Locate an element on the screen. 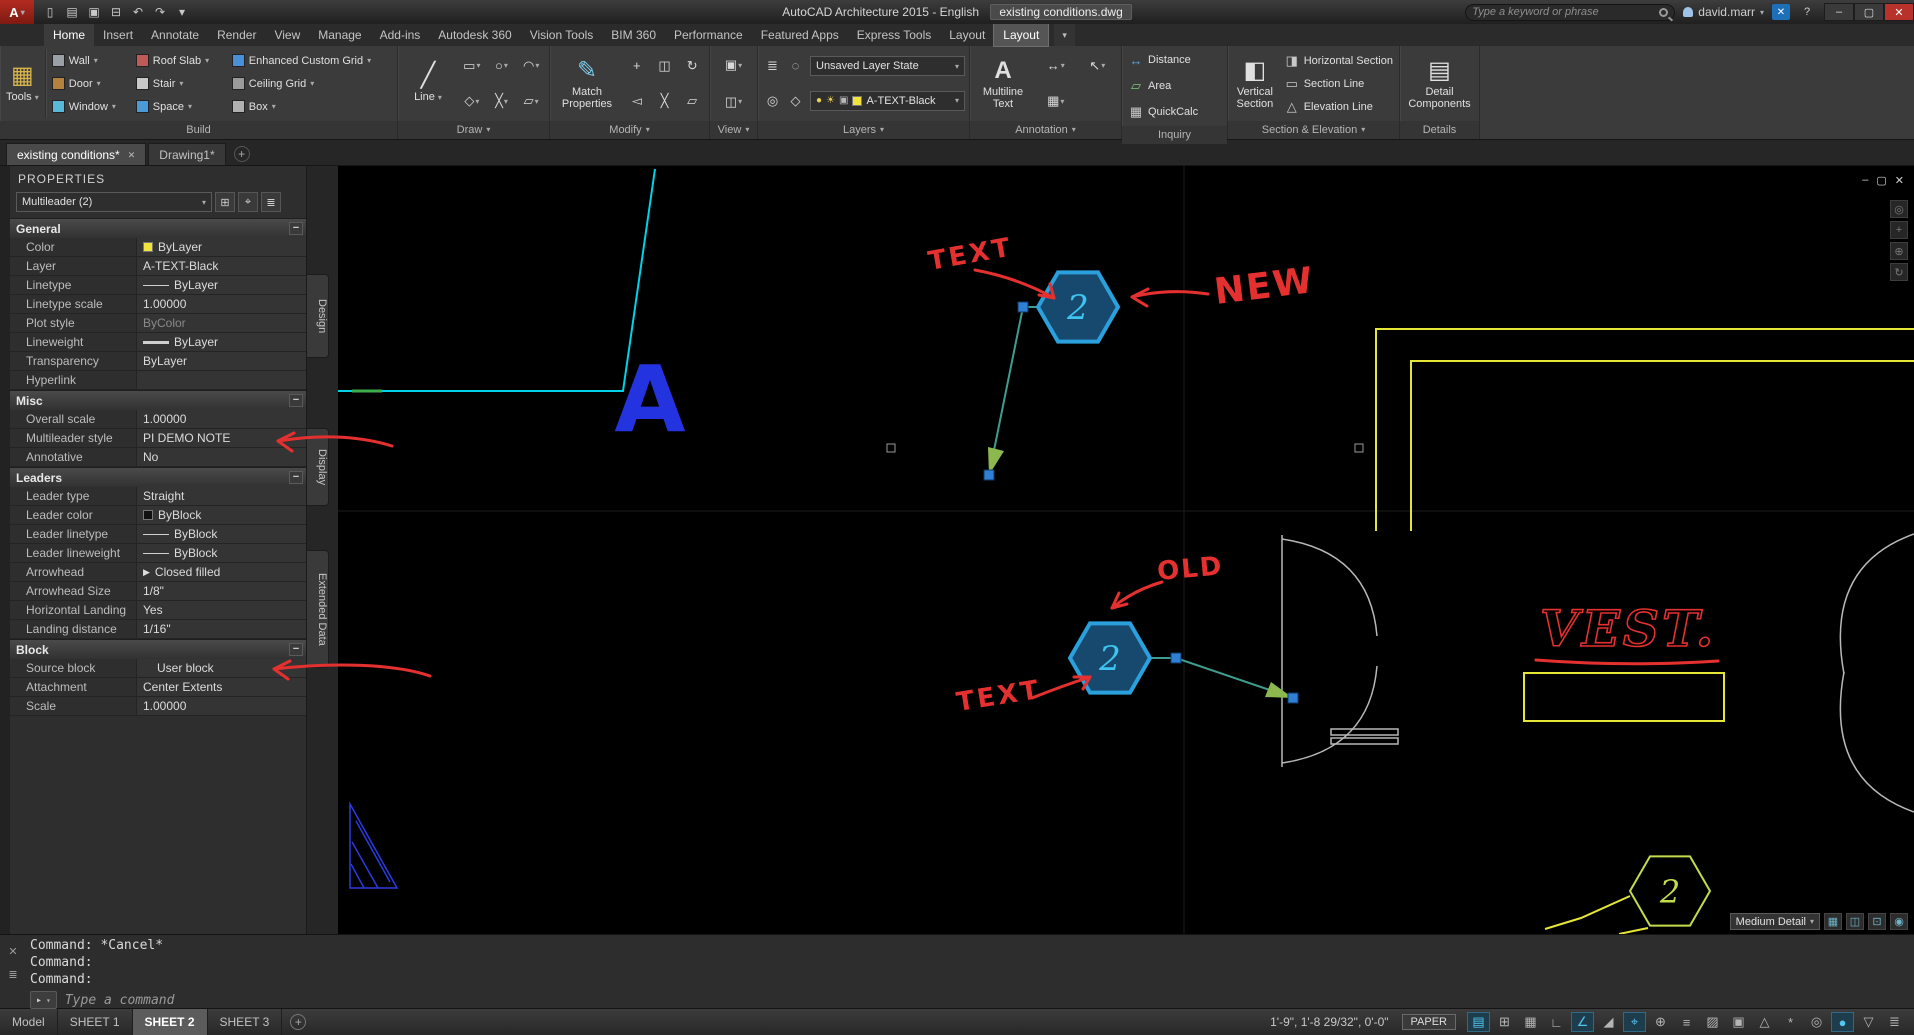  build-tool-button: Space ▾ is located at coordinates (180, 107).